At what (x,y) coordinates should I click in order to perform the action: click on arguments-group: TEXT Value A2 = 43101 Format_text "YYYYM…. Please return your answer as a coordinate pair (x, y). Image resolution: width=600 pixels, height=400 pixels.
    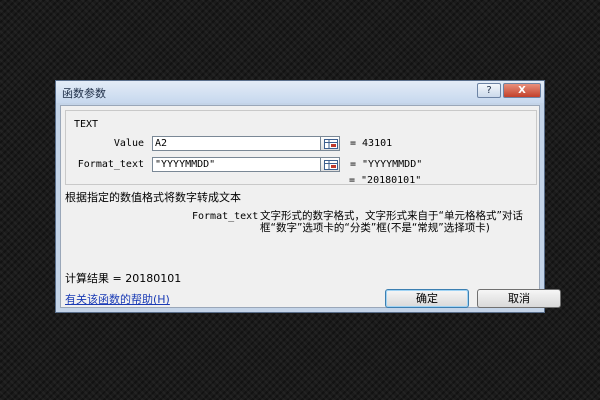
    Looking at the image, I should click on (301, 147).